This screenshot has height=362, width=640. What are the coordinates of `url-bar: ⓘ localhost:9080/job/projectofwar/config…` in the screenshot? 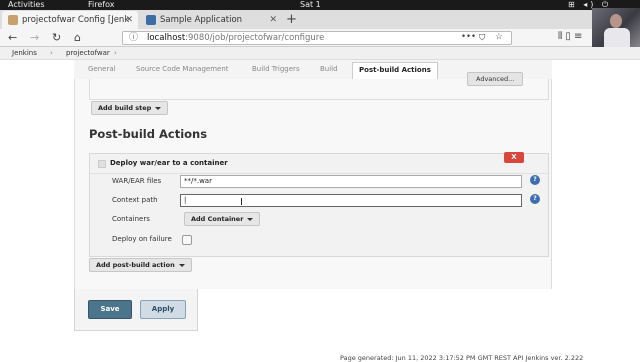 It's located at (317, 38).